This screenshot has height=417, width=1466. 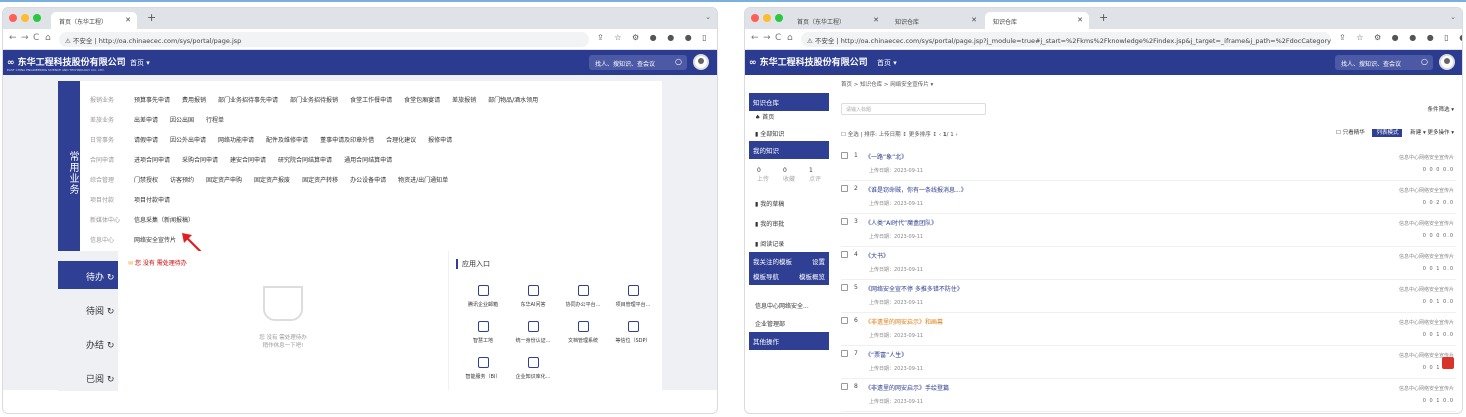 What do you see at coordinates (88, 343) in the screenshot?
I see `tab-done: 办结 ↻` at bounding box center [88, 343].